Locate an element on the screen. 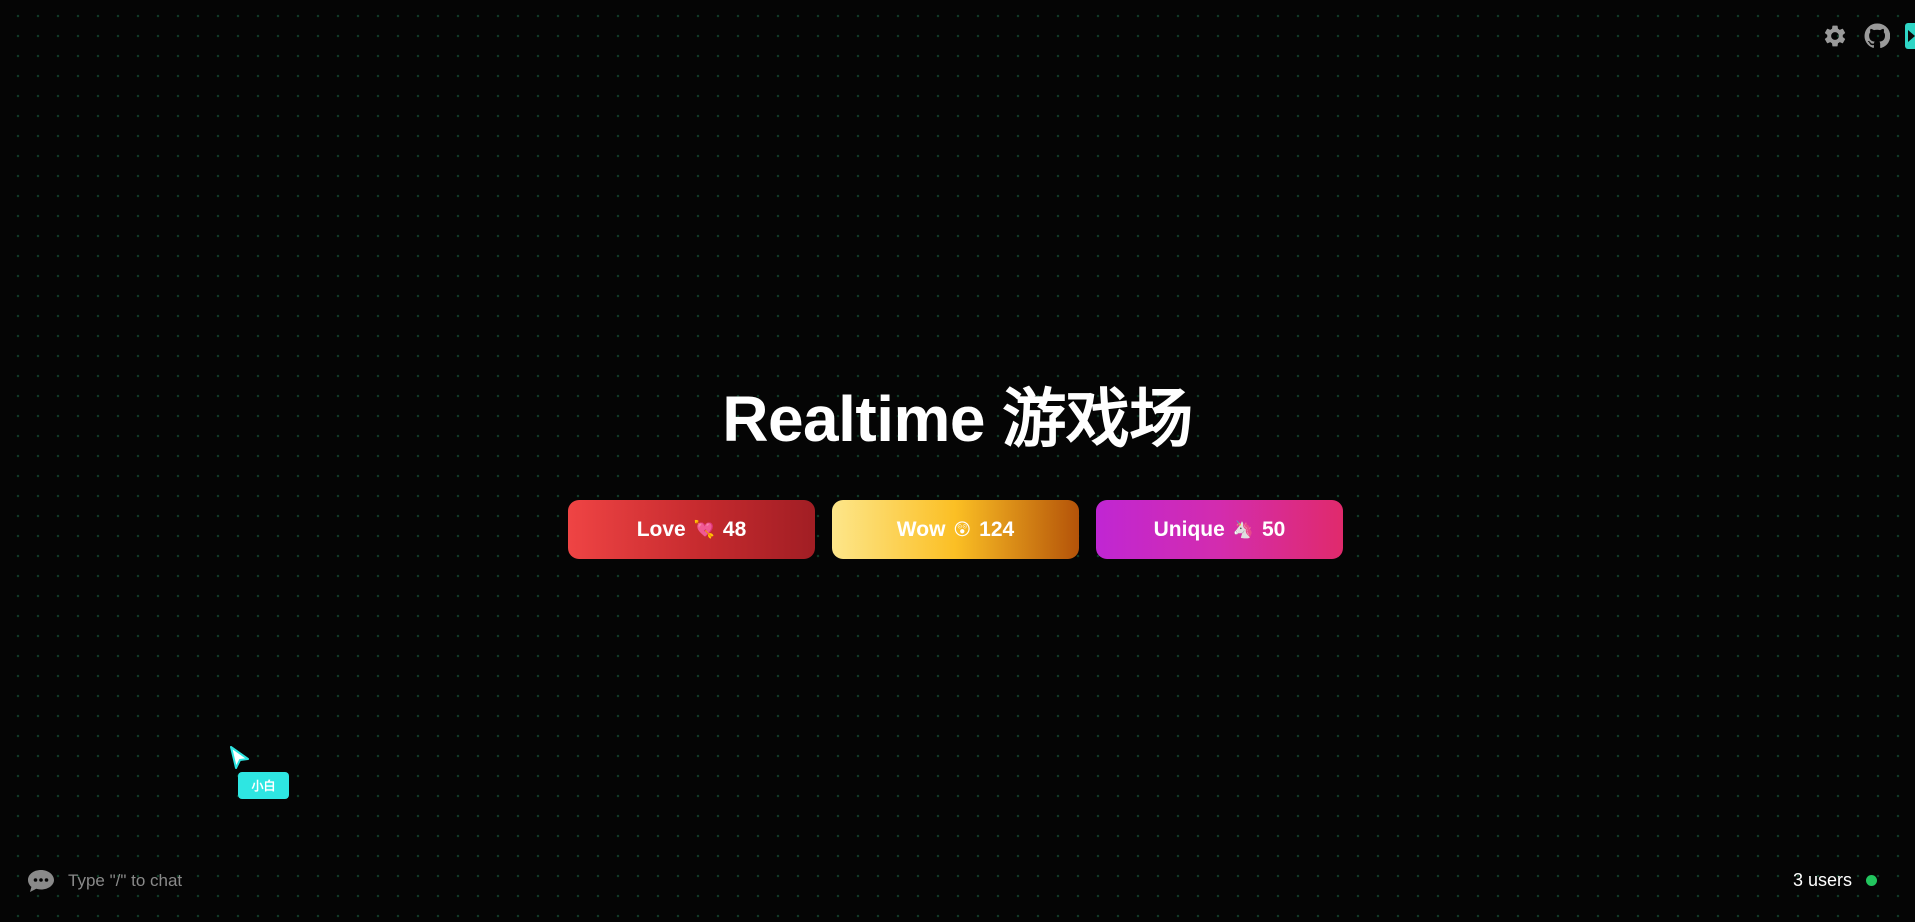 This screenshot has width=1915, height=922. reaction-label: Love is located at coordinates (661, 529).